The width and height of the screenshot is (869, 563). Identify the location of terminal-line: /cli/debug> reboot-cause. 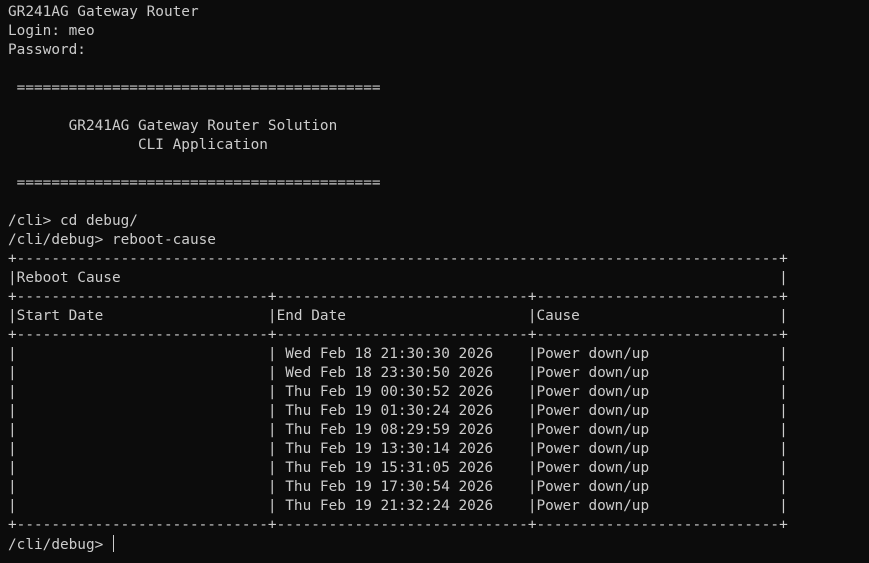
(112, 240).